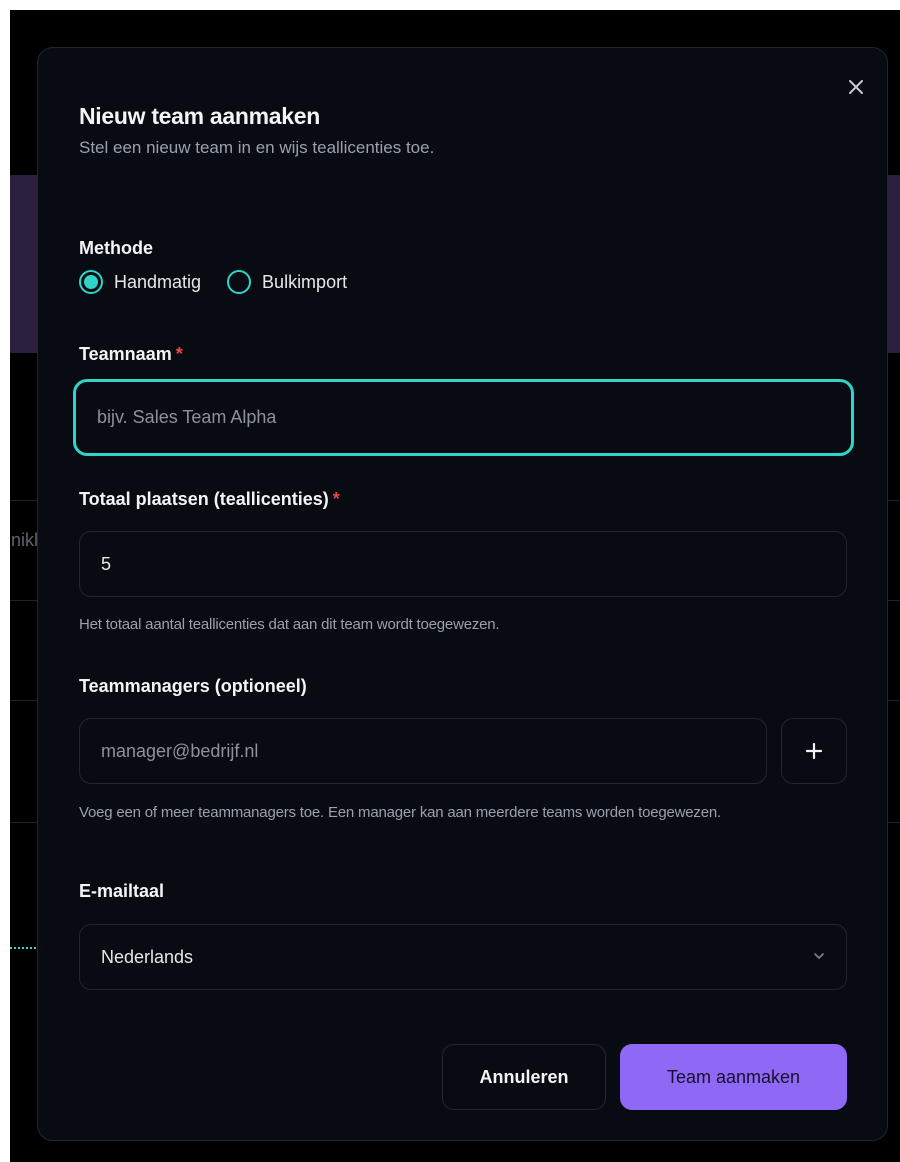 The width and height of the screenshot is (900, 1162). Describe the element at coordinates (200, 116) in the screenshot. I see `dialog-title: Nieuw team aanmaken` at that location.